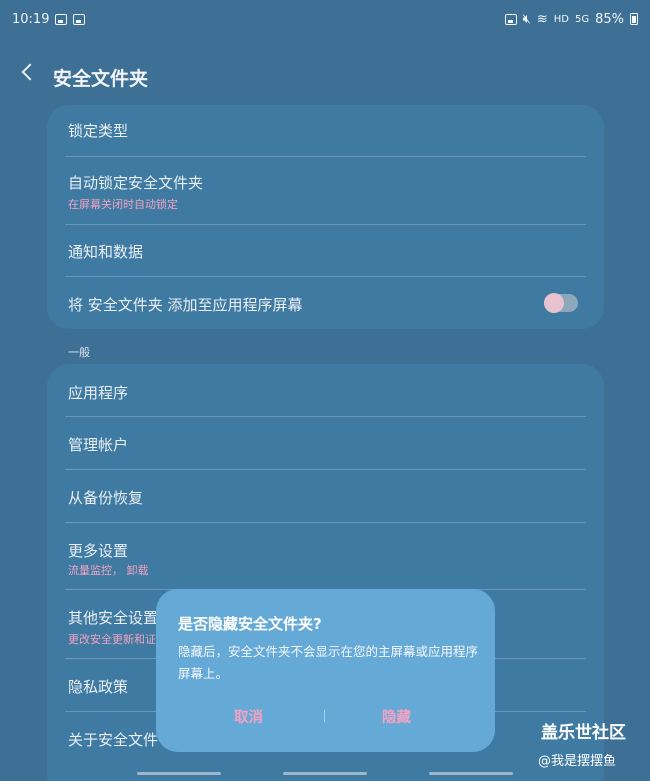  Describe the element at coordinates (582, 19) in the screenshot. I see `network-indicator: 5G` at that location.